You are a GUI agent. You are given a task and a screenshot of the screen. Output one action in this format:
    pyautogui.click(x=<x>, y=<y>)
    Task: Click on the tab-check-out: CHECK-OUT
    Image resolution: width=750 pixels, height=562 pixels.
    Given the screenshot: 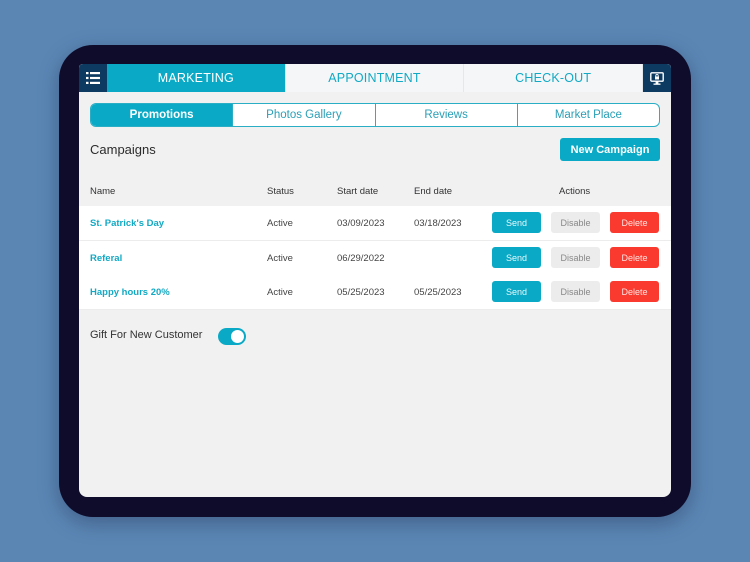 What is the action you would take?
    pyautogui.click(x=554, y=78)
    